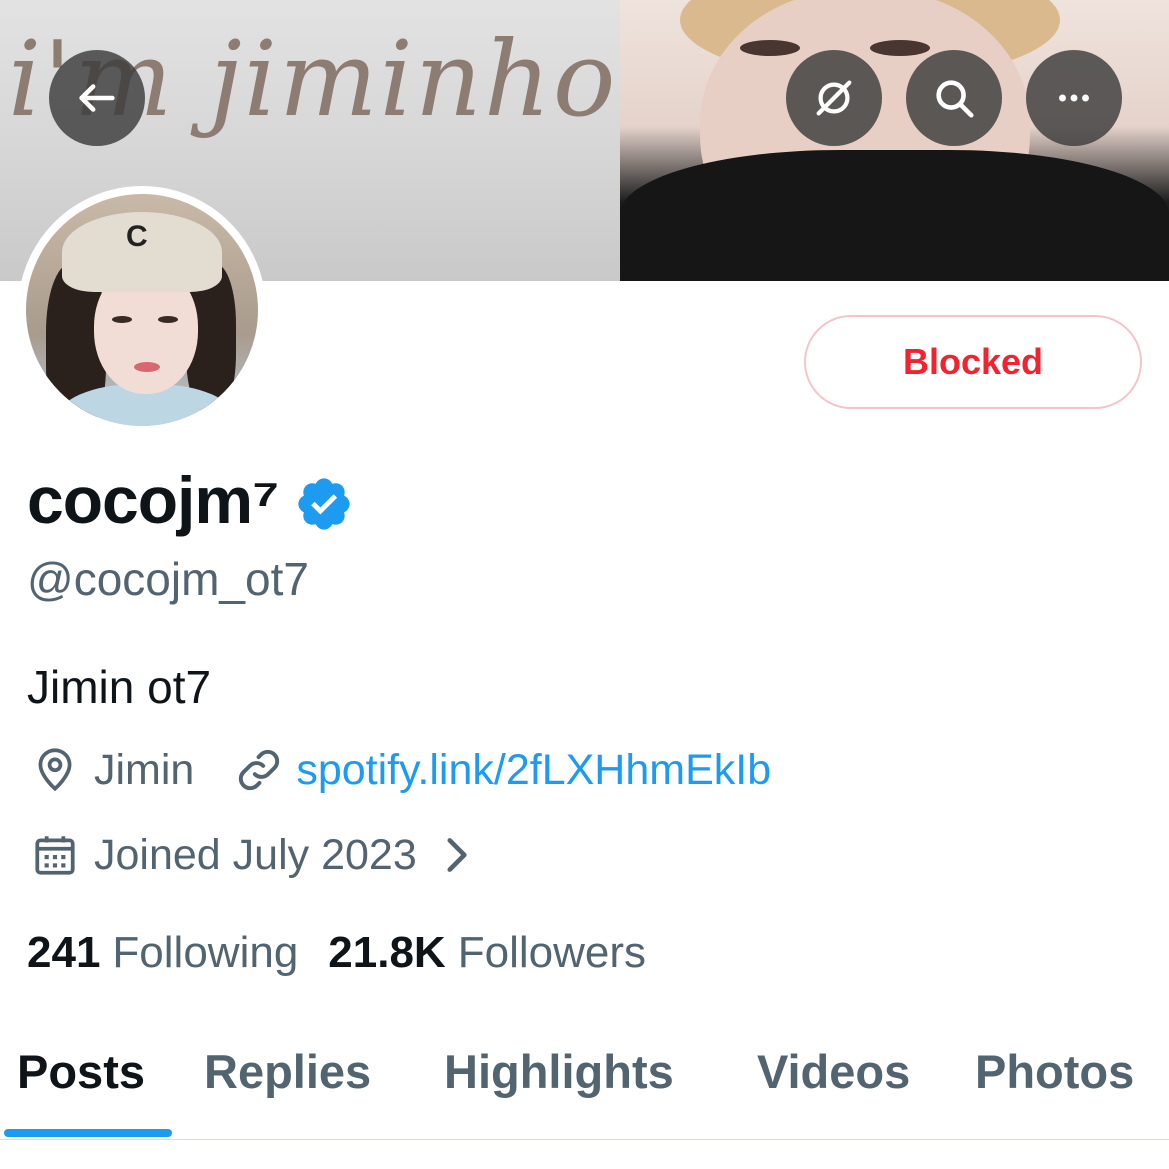  I want to click on search-button, so click(954, 98).